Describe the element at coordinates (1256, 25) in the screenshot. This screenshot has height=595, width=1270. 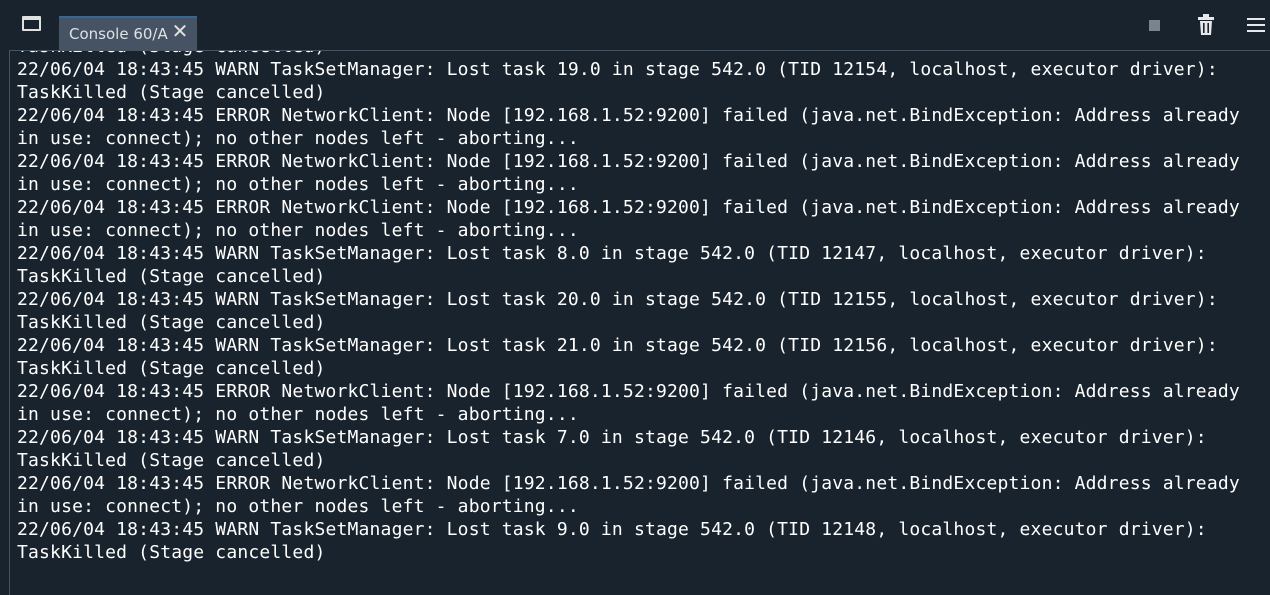
I see `hamburger-menu-icon` at that location.